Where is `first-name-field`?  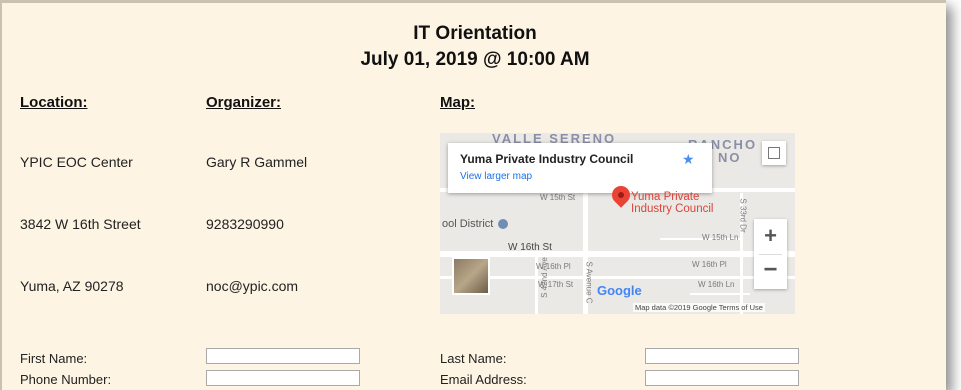 first-name-field is located at coordinates (283, 356).